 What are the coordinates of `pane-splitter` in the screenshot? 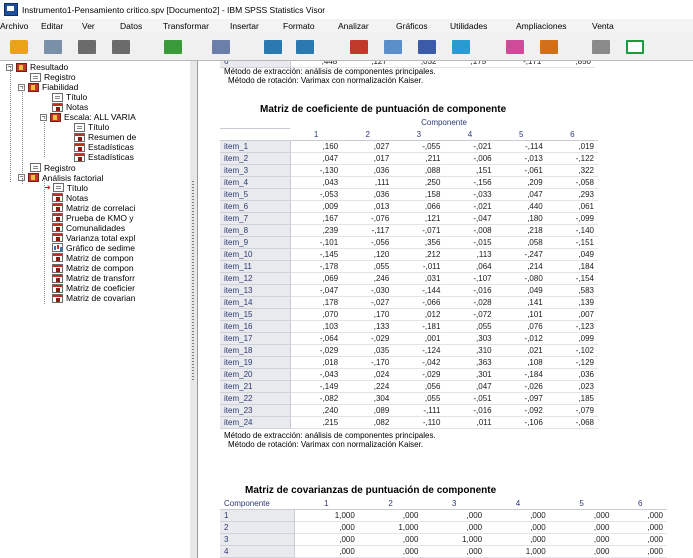 It's located at (194, 309).